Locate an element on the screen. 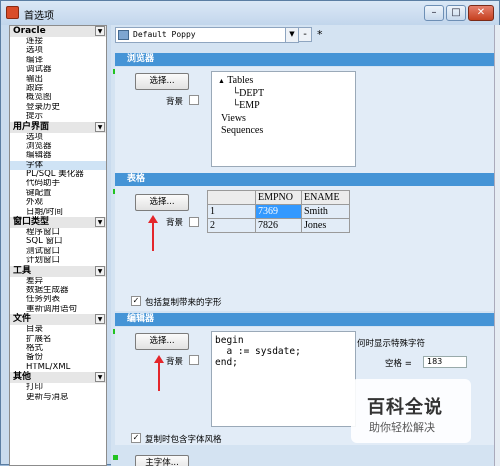 The image size is (500, 466). browser-background-label: 背景 is located at coordinates (175, 102).